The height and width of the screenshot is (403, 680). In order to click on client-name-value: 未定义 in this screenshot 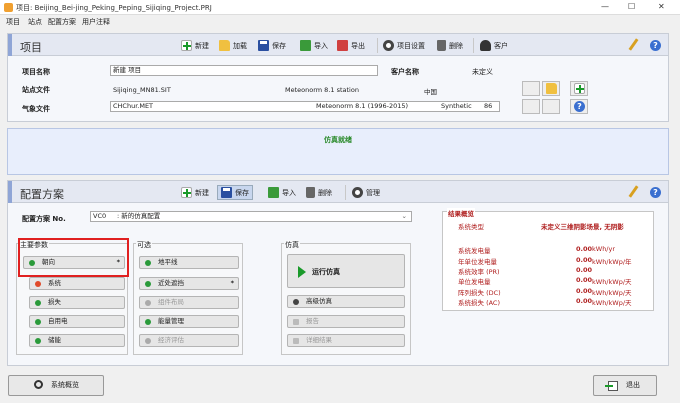, I will do `click(482, 72)`.